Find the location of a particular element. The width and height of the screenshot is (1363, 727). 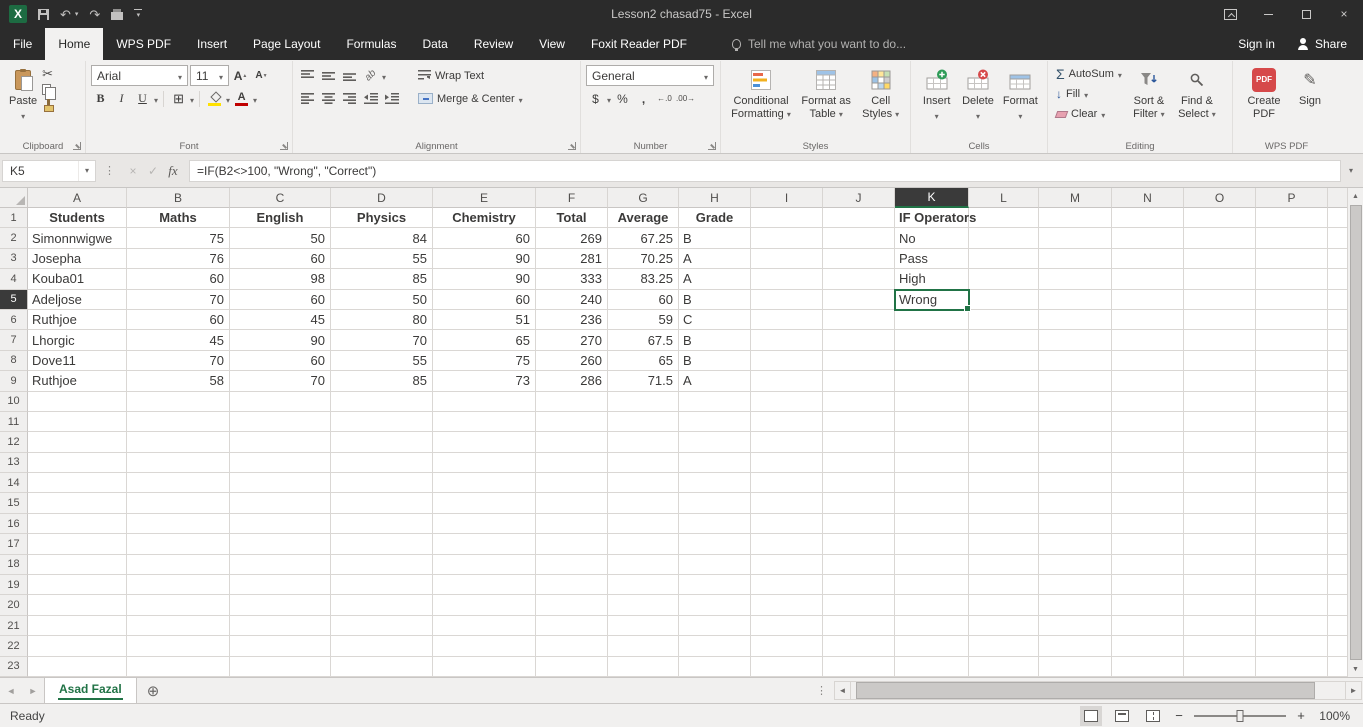

cell-D15 is located at coordinates (382, 503).